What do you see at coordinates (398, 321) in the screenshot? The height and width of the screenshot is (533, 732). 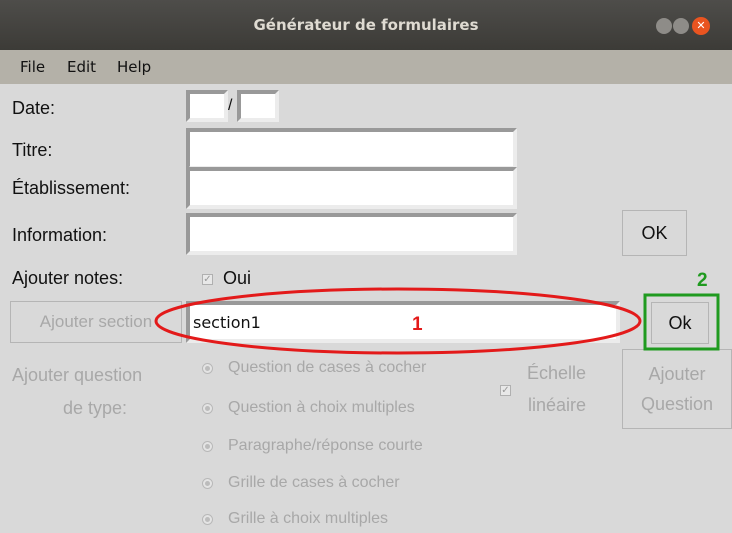 I see `annotation-ellipse` at bounding box center [398, 321].